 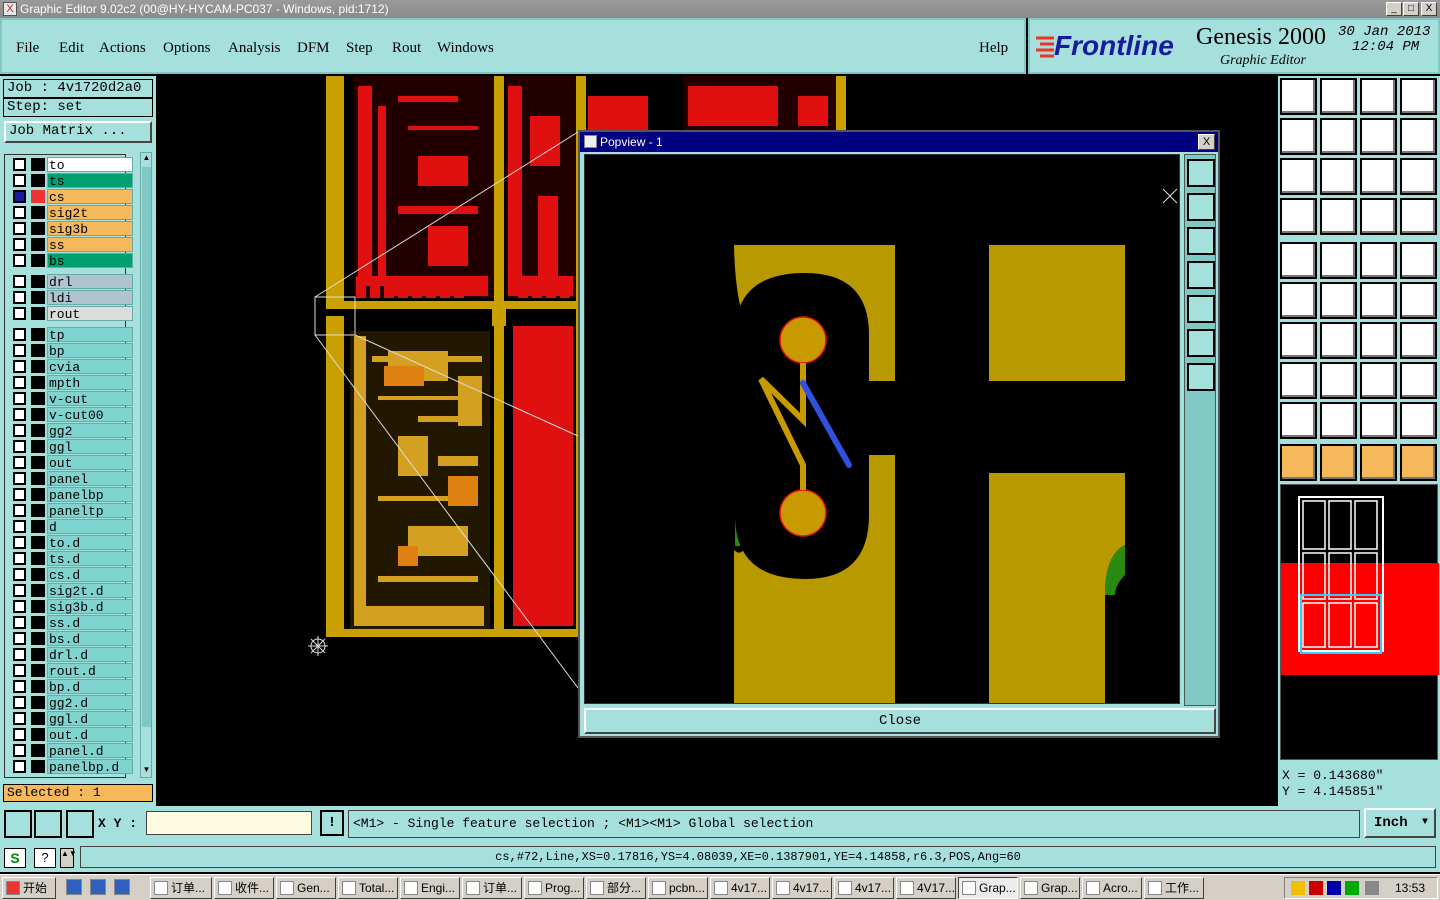 I want to click on settings-icon, so click(x=1298, y=216).